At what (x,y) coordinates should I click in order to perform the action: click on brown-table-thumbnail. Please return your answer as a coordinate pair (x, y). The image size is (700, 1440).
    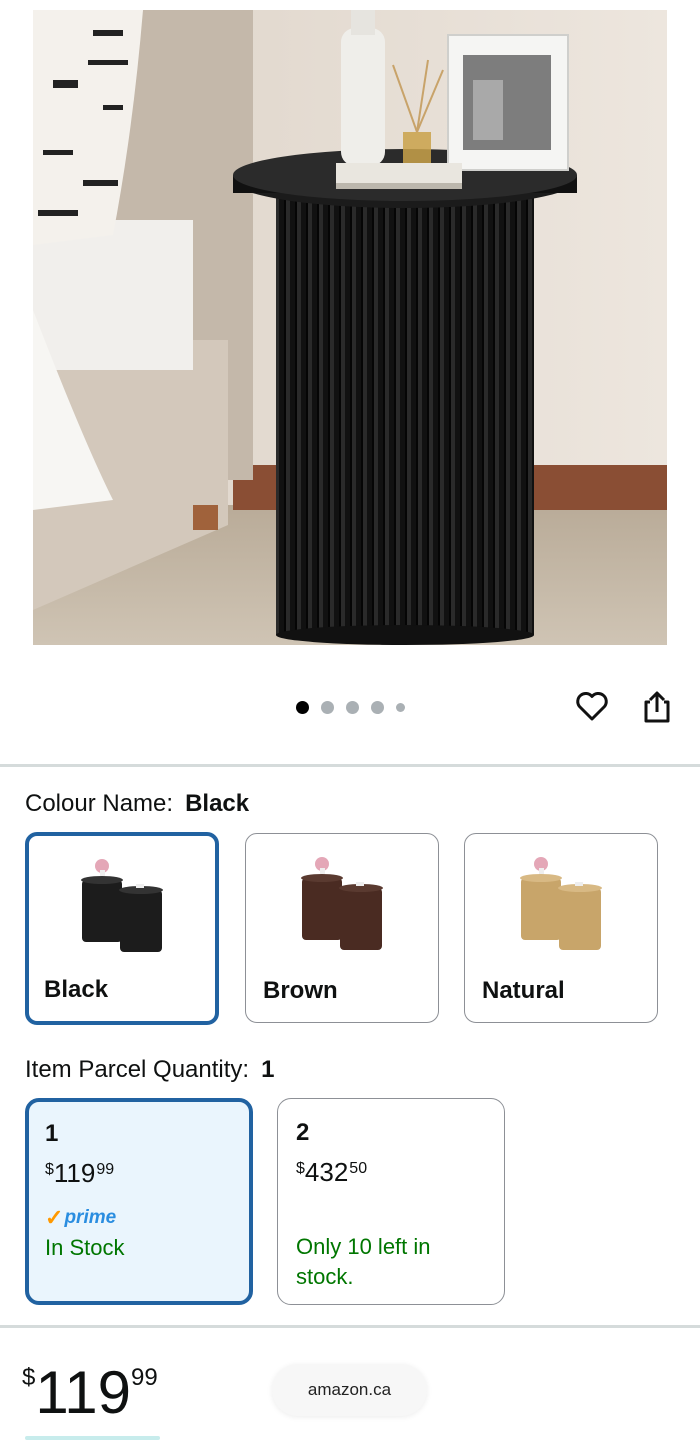
    Looking at the image, I should click on (342, 903).